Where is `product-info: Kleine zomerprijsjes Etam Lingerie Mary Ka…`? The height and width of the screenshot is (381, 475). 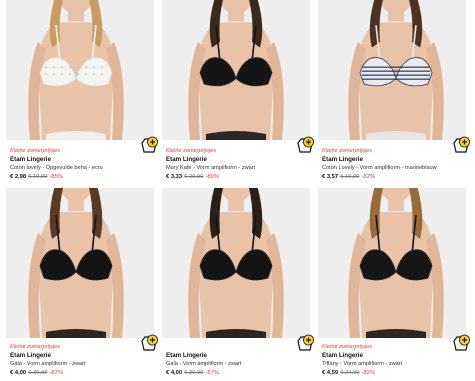
product-info: Kleine zomerprijsjes Etam Lingerie Mary Ka… is located at coordinates (210, 164).